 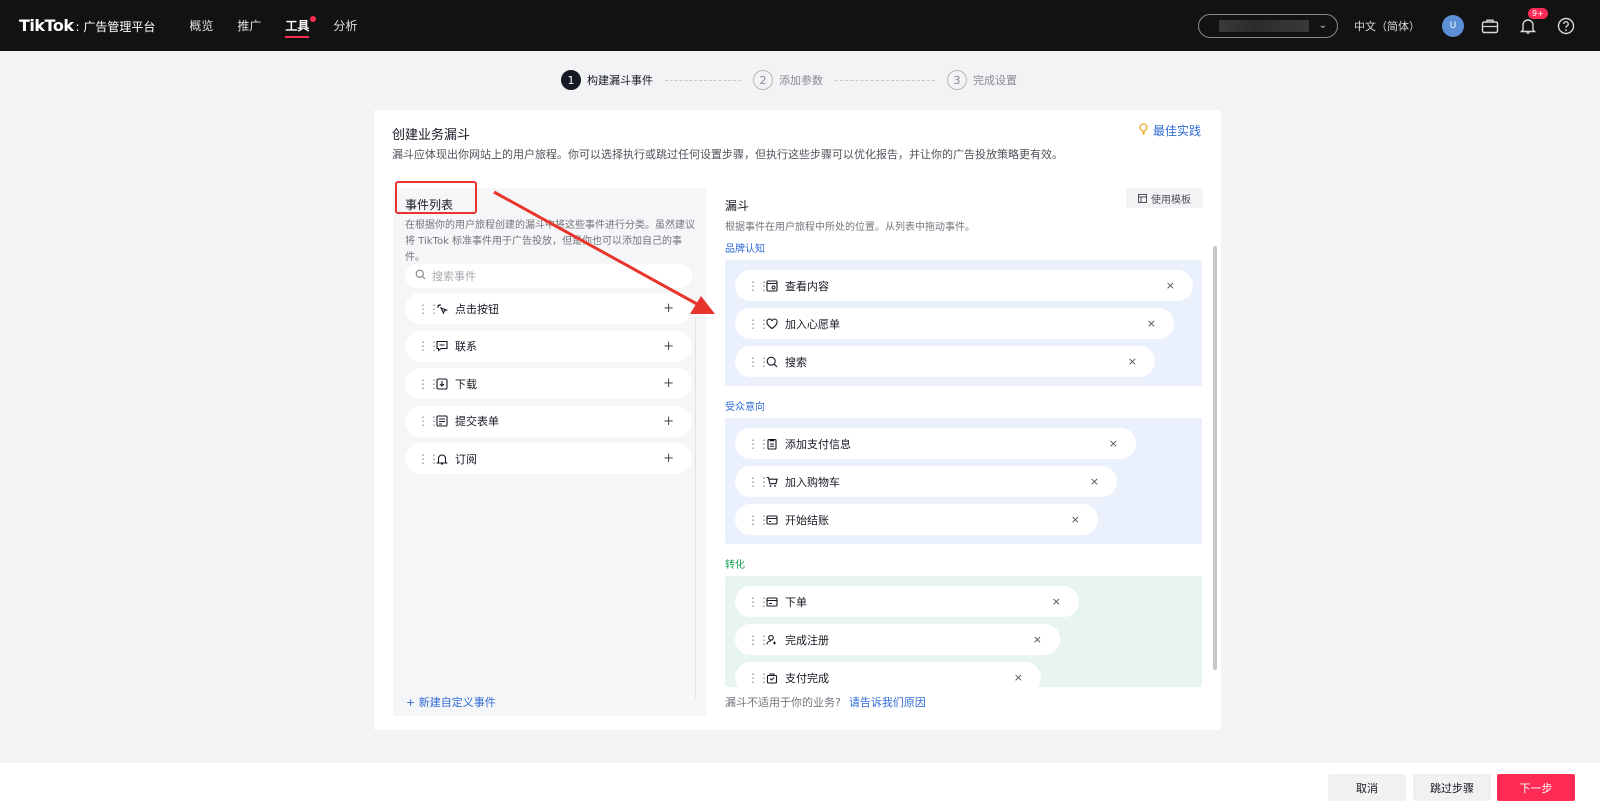 I want to click on next-step-button: 下一步, so click(x=1536, y=787).